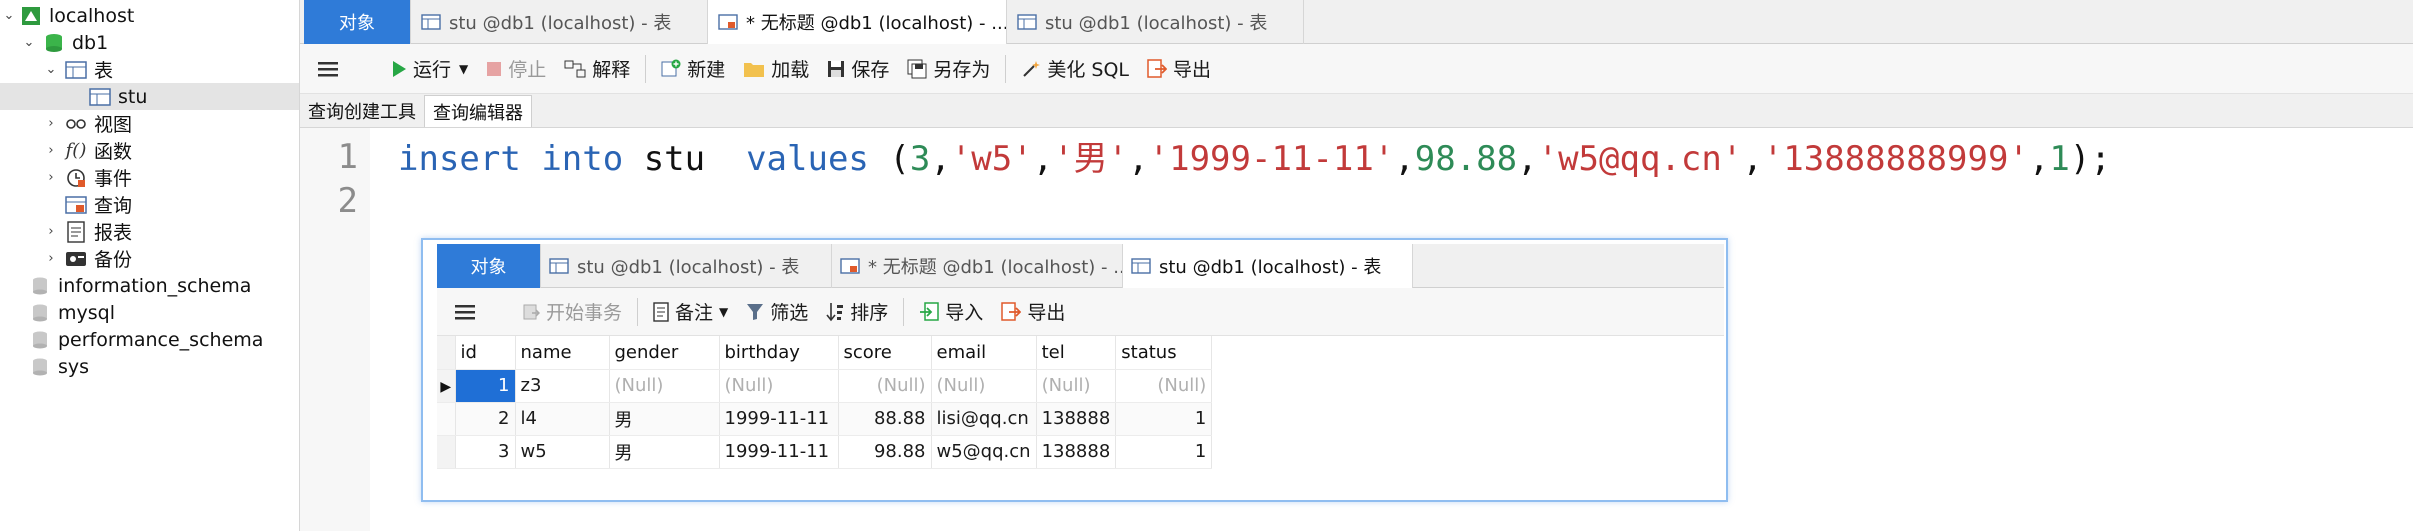  Describe the element at coordinates (885, 452) in the screenshot. I see `cell-score: 98.88` at that location.